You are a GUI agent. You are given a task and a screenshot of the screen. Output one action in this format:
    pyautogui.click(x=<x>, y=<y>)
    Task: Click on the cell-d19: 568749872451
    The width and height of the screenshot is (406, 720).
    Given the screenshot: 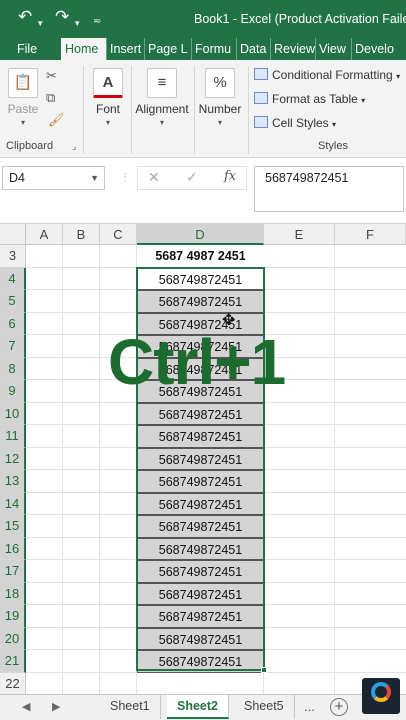 What is the action you would take?
    pyautogui.click(x=200, y=616)
    